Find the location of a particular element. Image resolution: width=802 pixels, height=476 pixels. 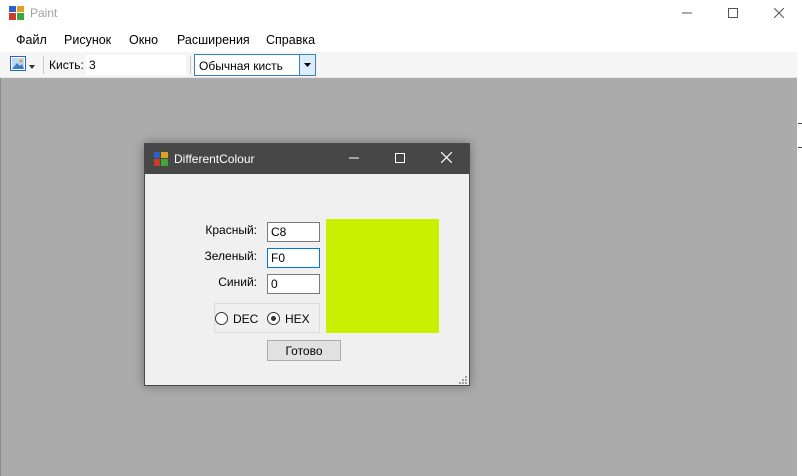

image-icon is located at coordinates (18, 65).